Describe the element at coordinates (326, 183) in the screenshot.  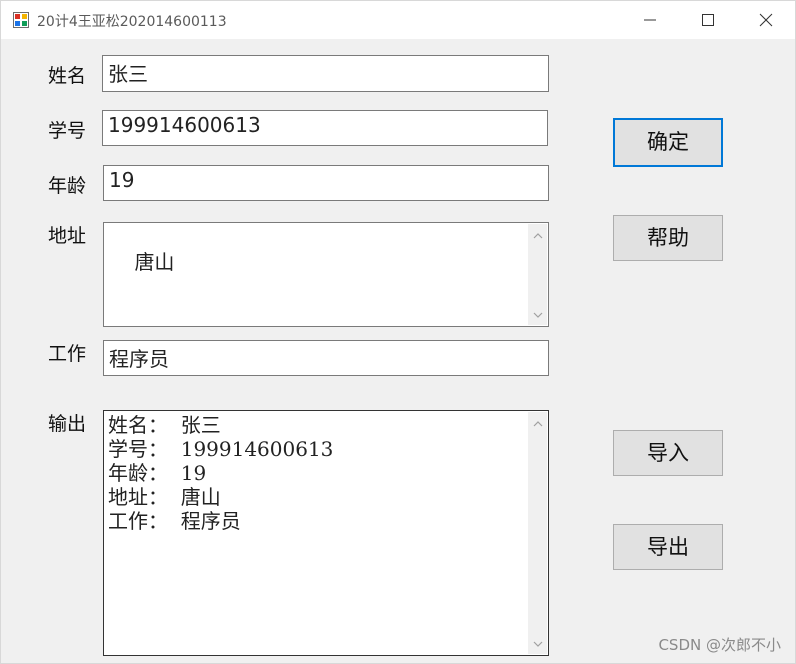
I see `age-input: 19` at that location.